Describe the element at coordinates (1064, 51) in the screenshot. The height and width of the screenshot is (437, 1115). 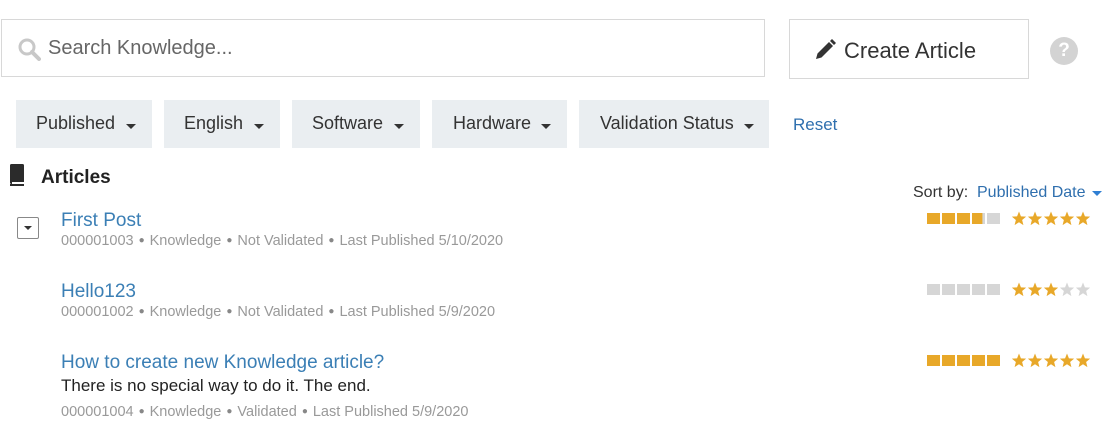
I see `help-icon: ?` at that location.